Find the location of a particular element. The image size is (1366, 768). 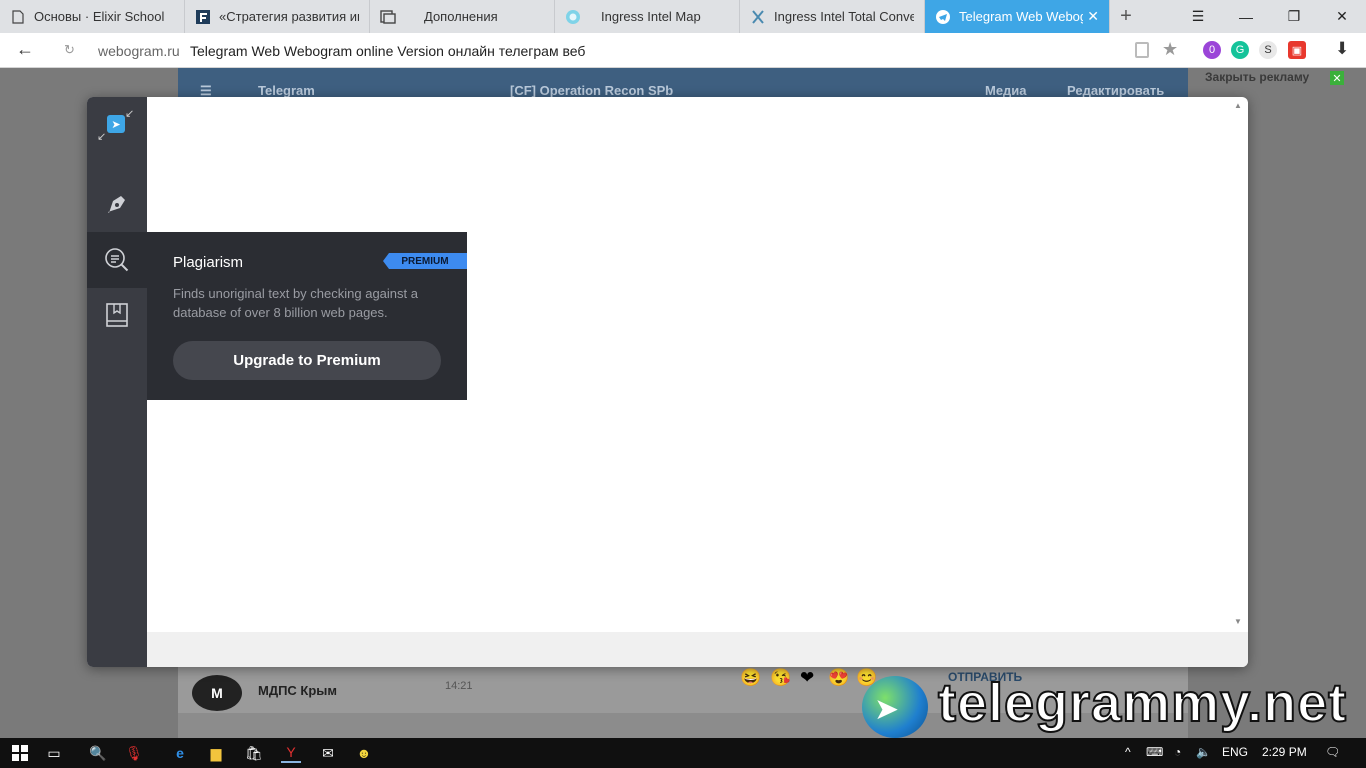

tab-strategy: «Стратегия развития инс is located at coordinates (277, 16).